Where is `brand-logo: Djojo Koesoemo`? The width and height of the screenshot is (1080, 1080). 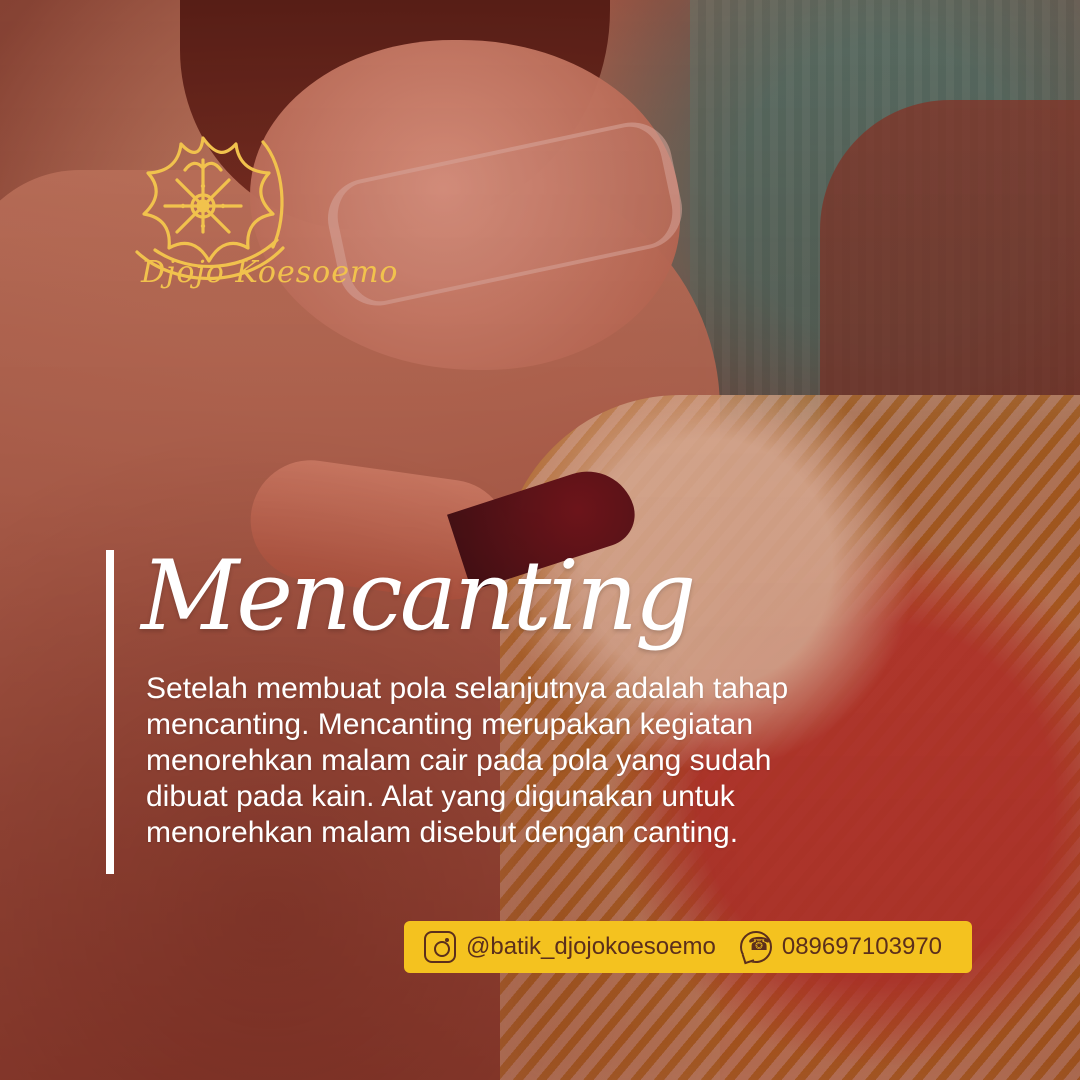 brand-logo: Djojo Koesoemo is located at coordinates (255, 207).